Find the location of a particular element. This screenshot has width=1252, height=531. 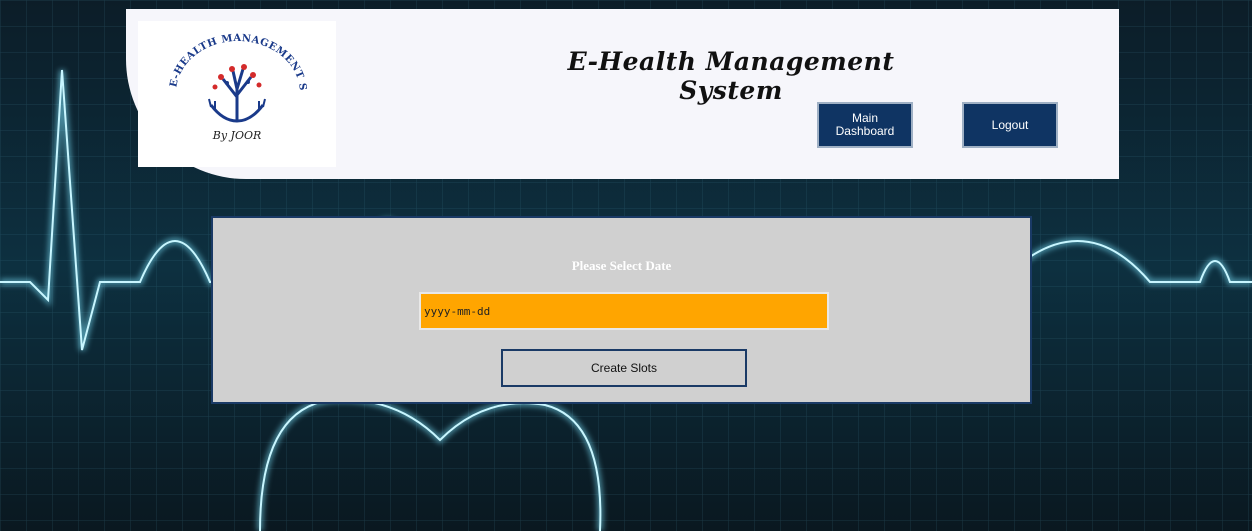

logout-button: Logout is located at coordinates (1010, 125).